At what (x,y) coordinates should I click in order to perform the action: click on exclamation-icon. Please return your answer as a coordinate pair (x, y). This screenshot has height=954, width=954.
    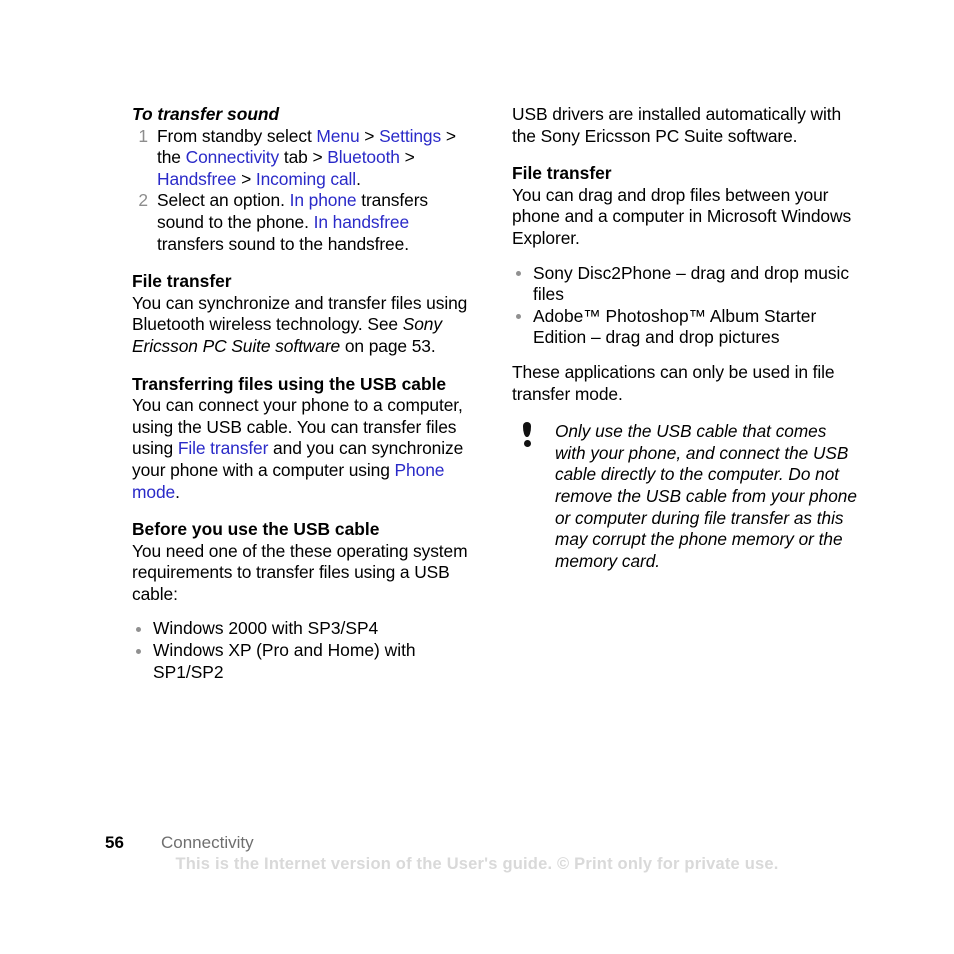
    Looking at the image, I should click on (527, 436).